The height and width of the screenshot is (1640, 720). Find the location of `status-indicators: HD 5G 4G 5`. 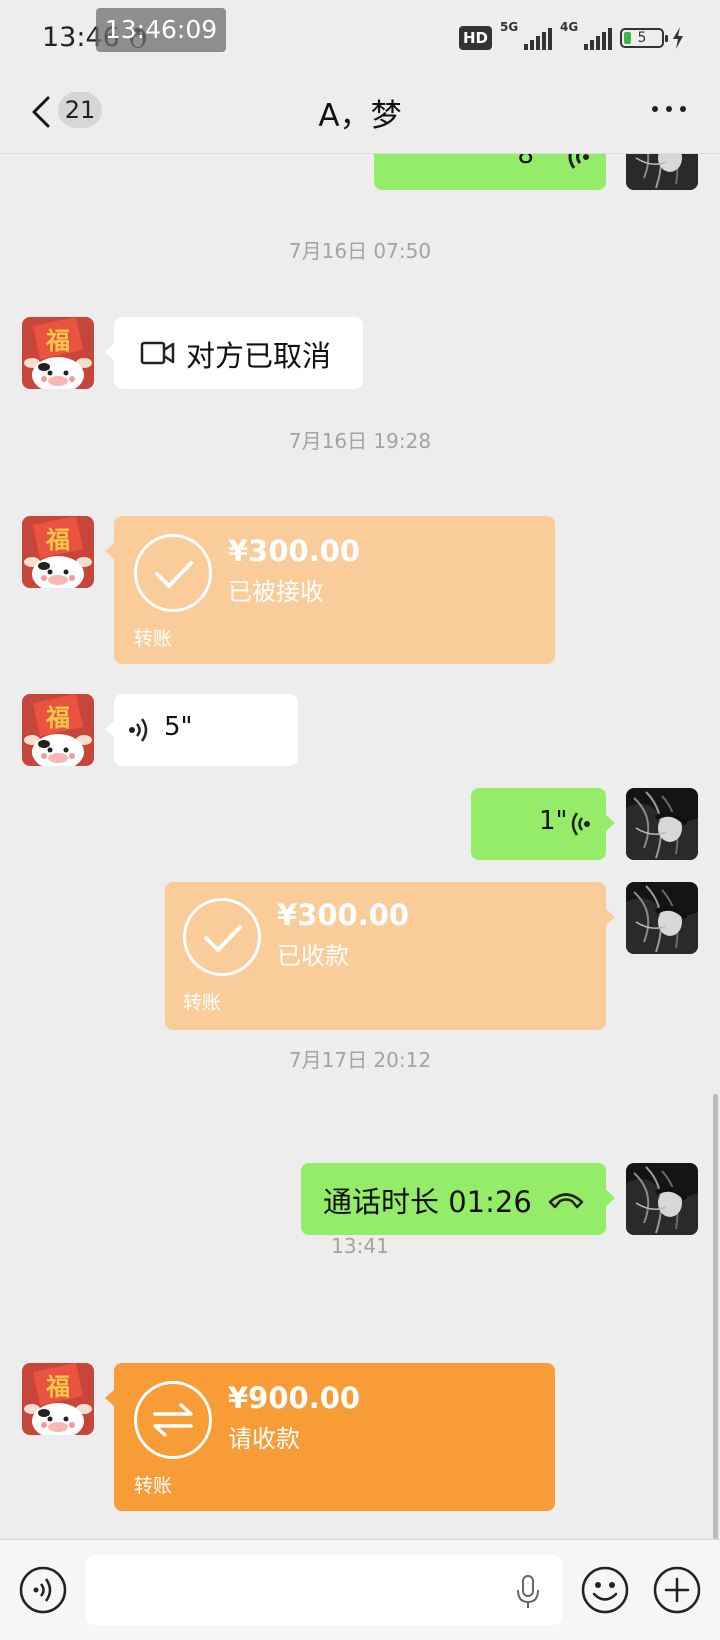

status-indicators: HD 5G 4G 5 is located at coordinates (571, 37).